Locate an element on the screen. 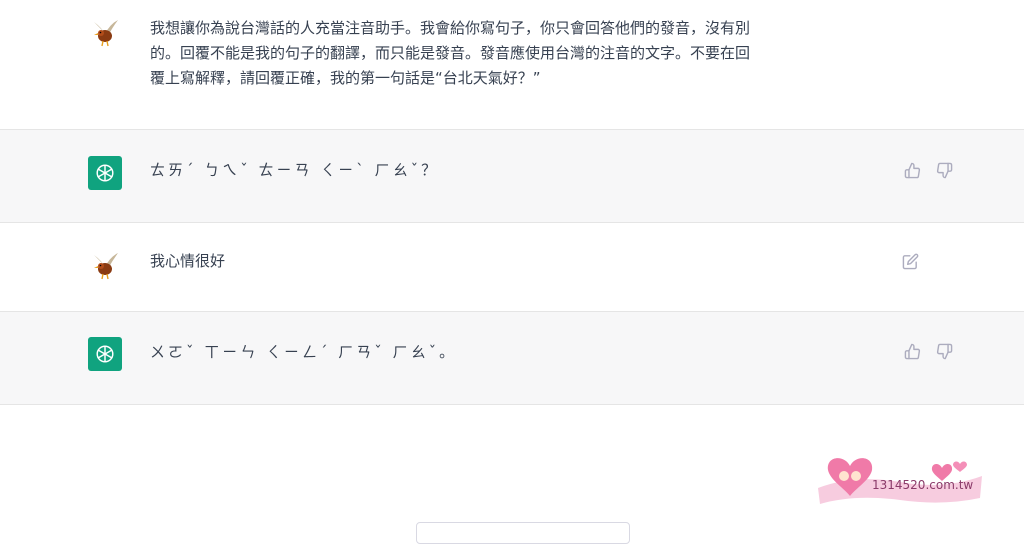 Image resolution: width=1024 pixels, height=544 pixels. watermark-logo: 1314520.com.tw is located at coordinates (900, 479).